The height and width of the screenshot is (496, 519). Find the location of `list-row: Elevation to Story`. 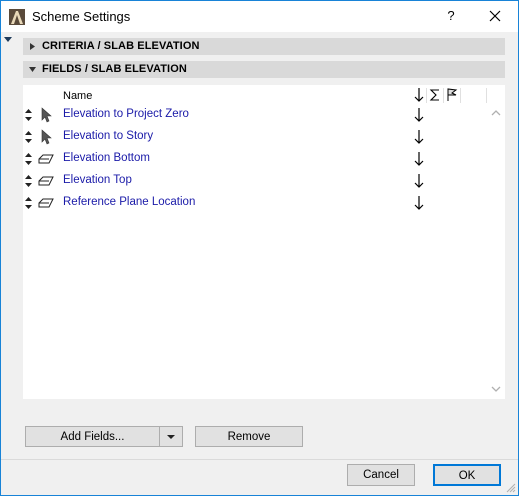

list-row: Elevation to Story is located at coordinates (256, 137).